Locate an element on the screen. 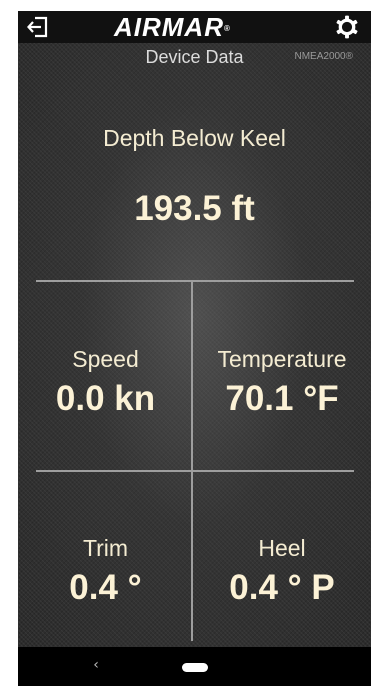  top-bar: AIRMAR® is located at coordinates (194, 27).